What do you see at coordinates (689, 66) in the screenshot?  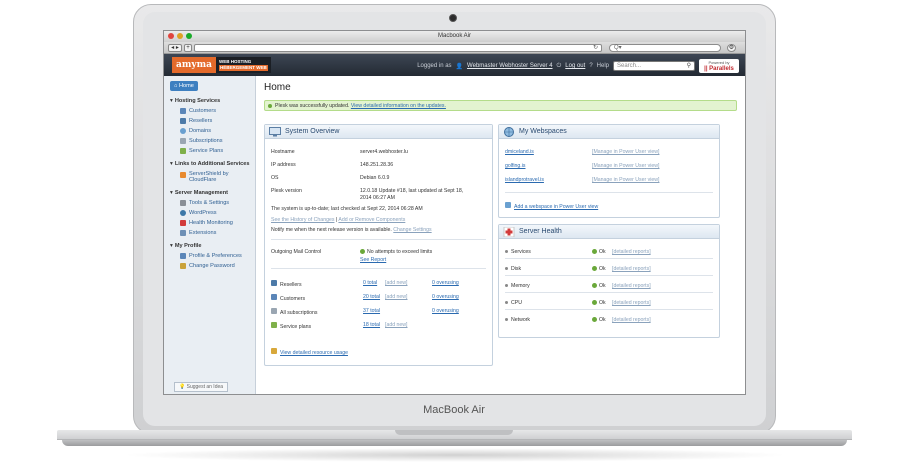 I see `search-icon: ⚲` at bounding box center [689, 66].